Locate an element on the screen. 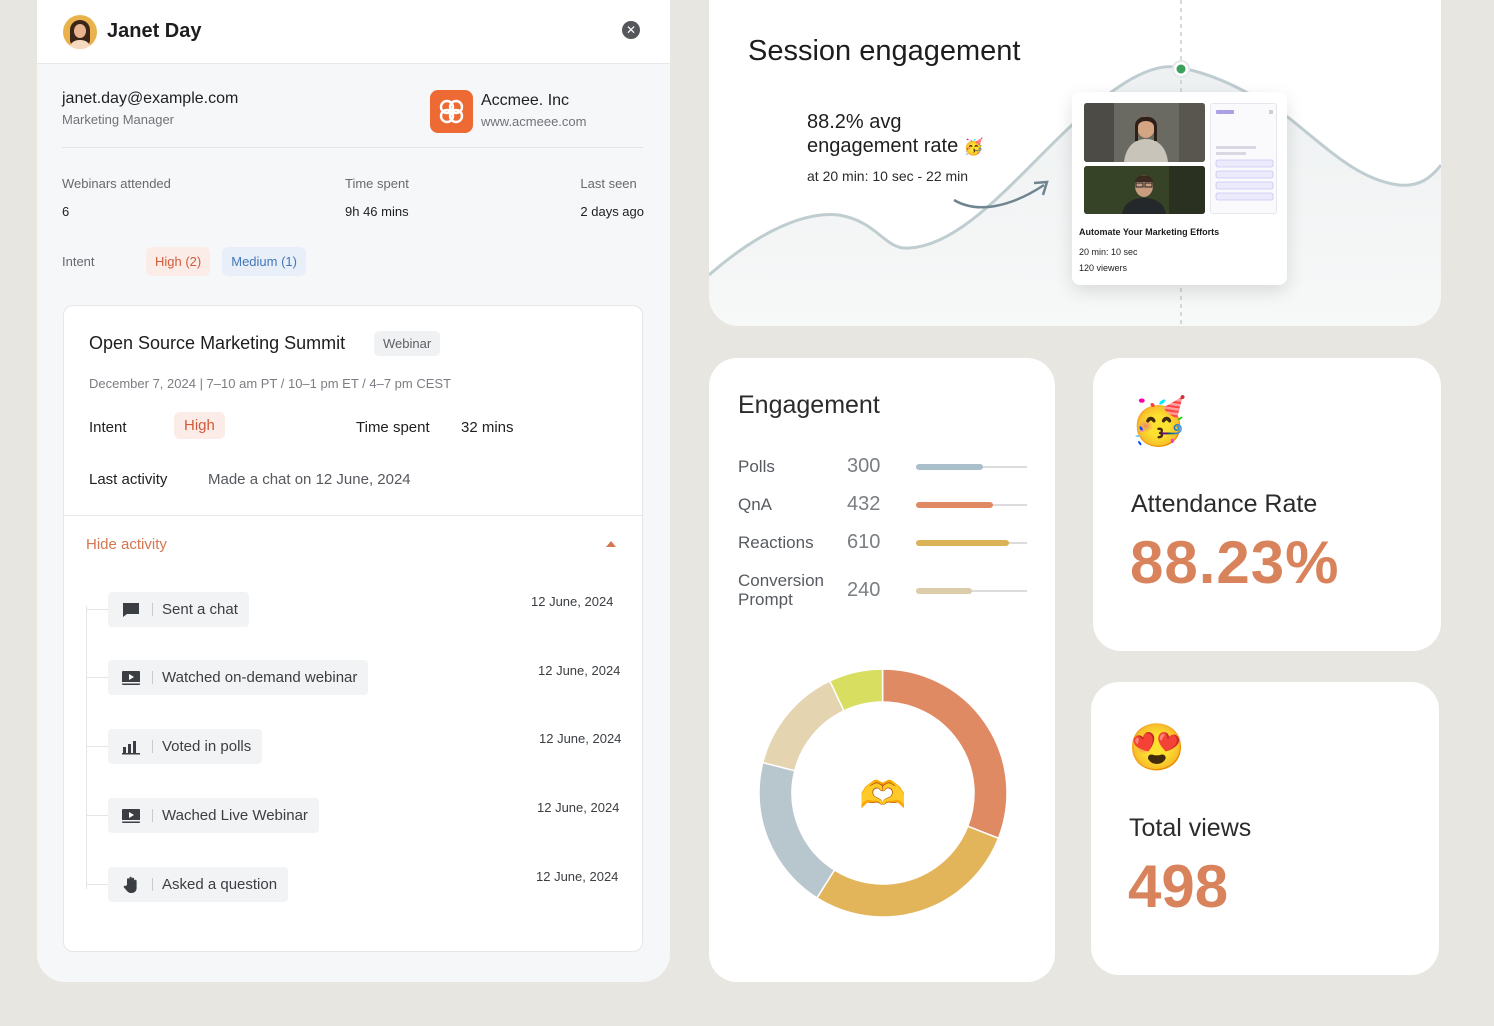 This screenshot has width=1494, height=1026. engagement-row-label: QnA is located at coordinates (755, 504).